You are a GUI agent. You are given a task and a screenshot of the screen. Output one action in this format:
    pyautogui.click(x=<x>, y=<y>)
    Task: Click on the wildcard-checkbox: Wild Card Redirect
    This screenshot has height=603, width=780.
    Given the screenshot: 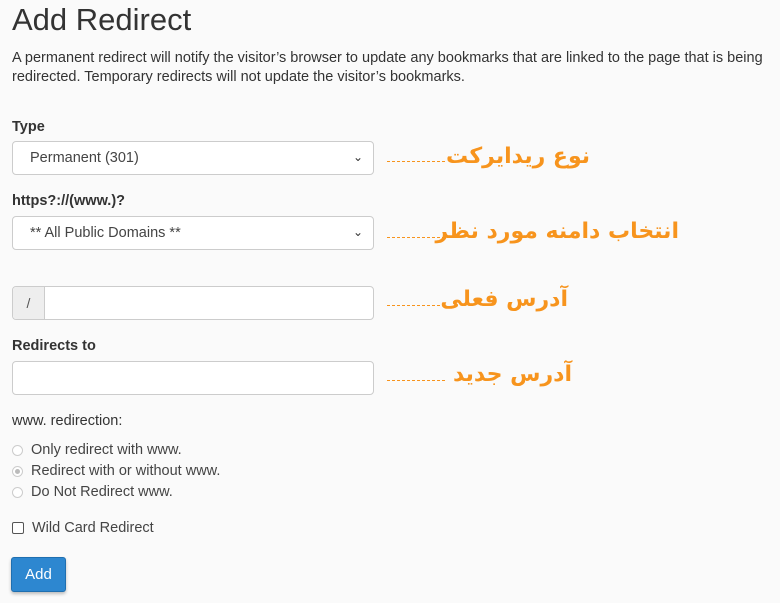 What is the action you would take?
    pyautogui.click(x=83, y=528)
    